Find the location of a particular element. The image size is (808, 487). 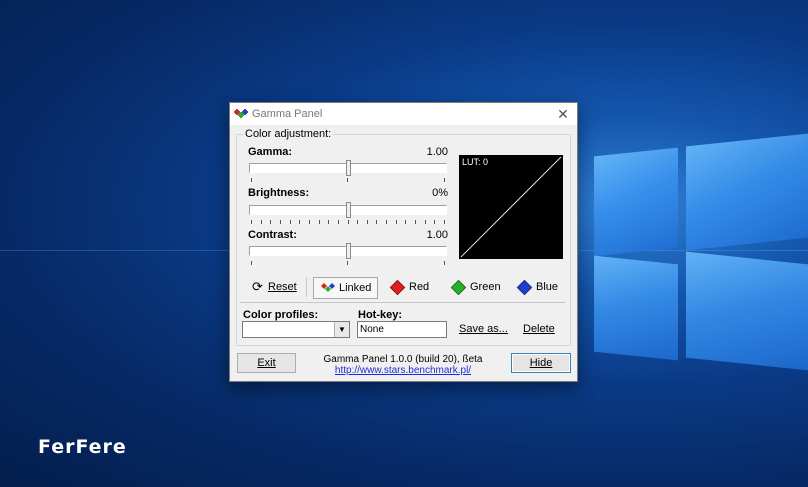

exit-button: Exit is located at coordinates (266, 363).